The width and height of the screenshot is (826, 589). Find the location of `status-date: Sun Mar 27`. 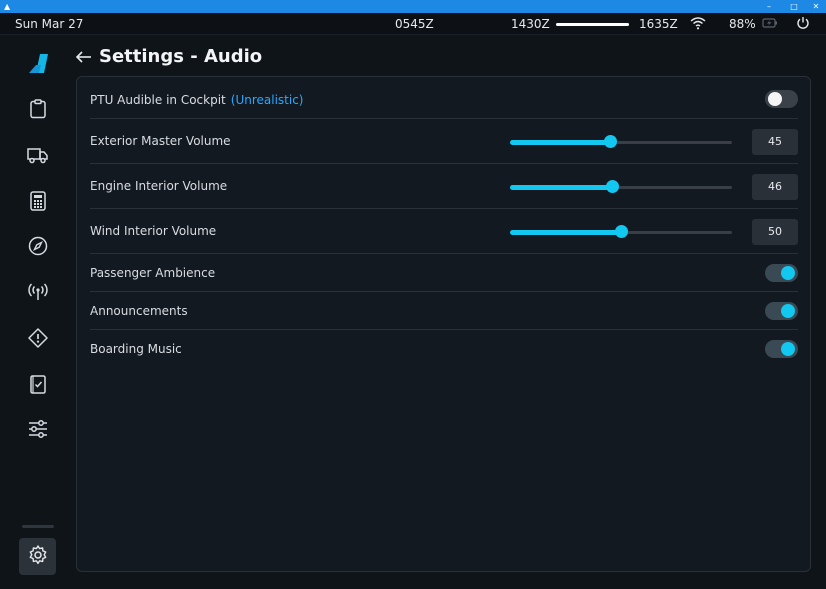

status-date: Sun Mar 27 is located at coordinates (49, 24).